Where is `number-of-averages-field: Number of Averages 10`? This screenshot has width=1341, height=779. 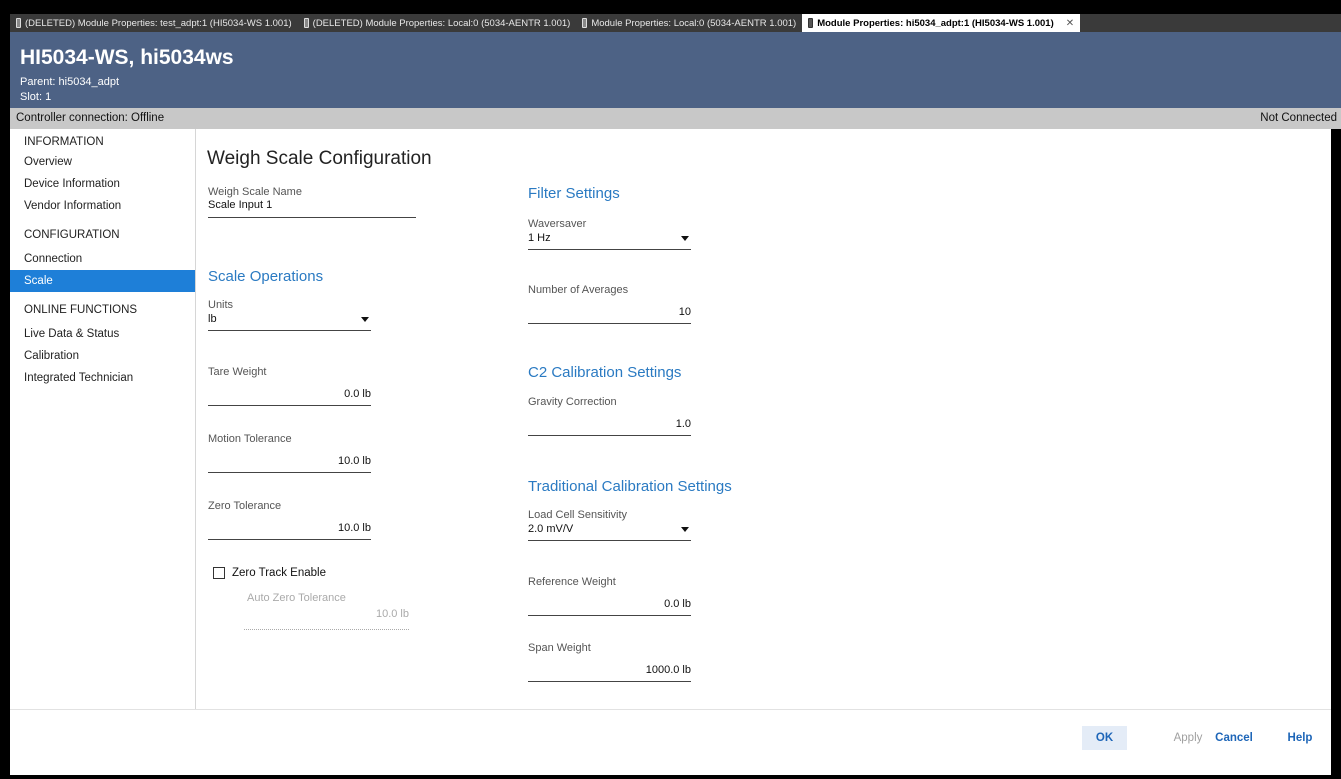
number-of-averages-field: Number of Averages 10 is located at coordinates (609, 304).